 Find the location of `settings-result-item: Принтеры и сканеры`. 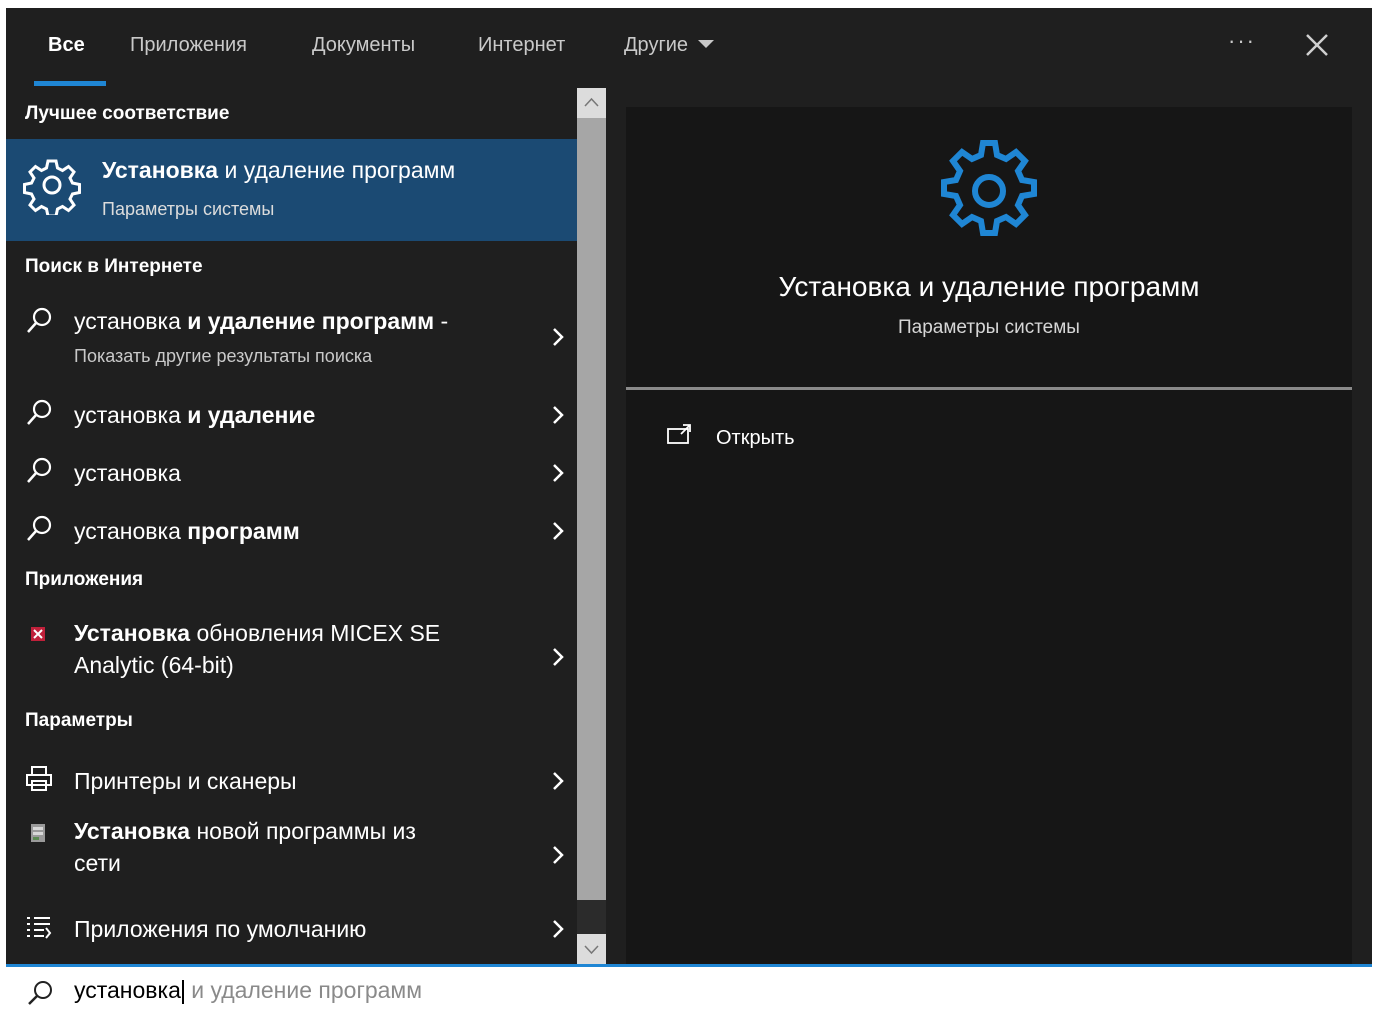

settings-result-item: Принтеры и сканеры is located at coordinates (291, 781).